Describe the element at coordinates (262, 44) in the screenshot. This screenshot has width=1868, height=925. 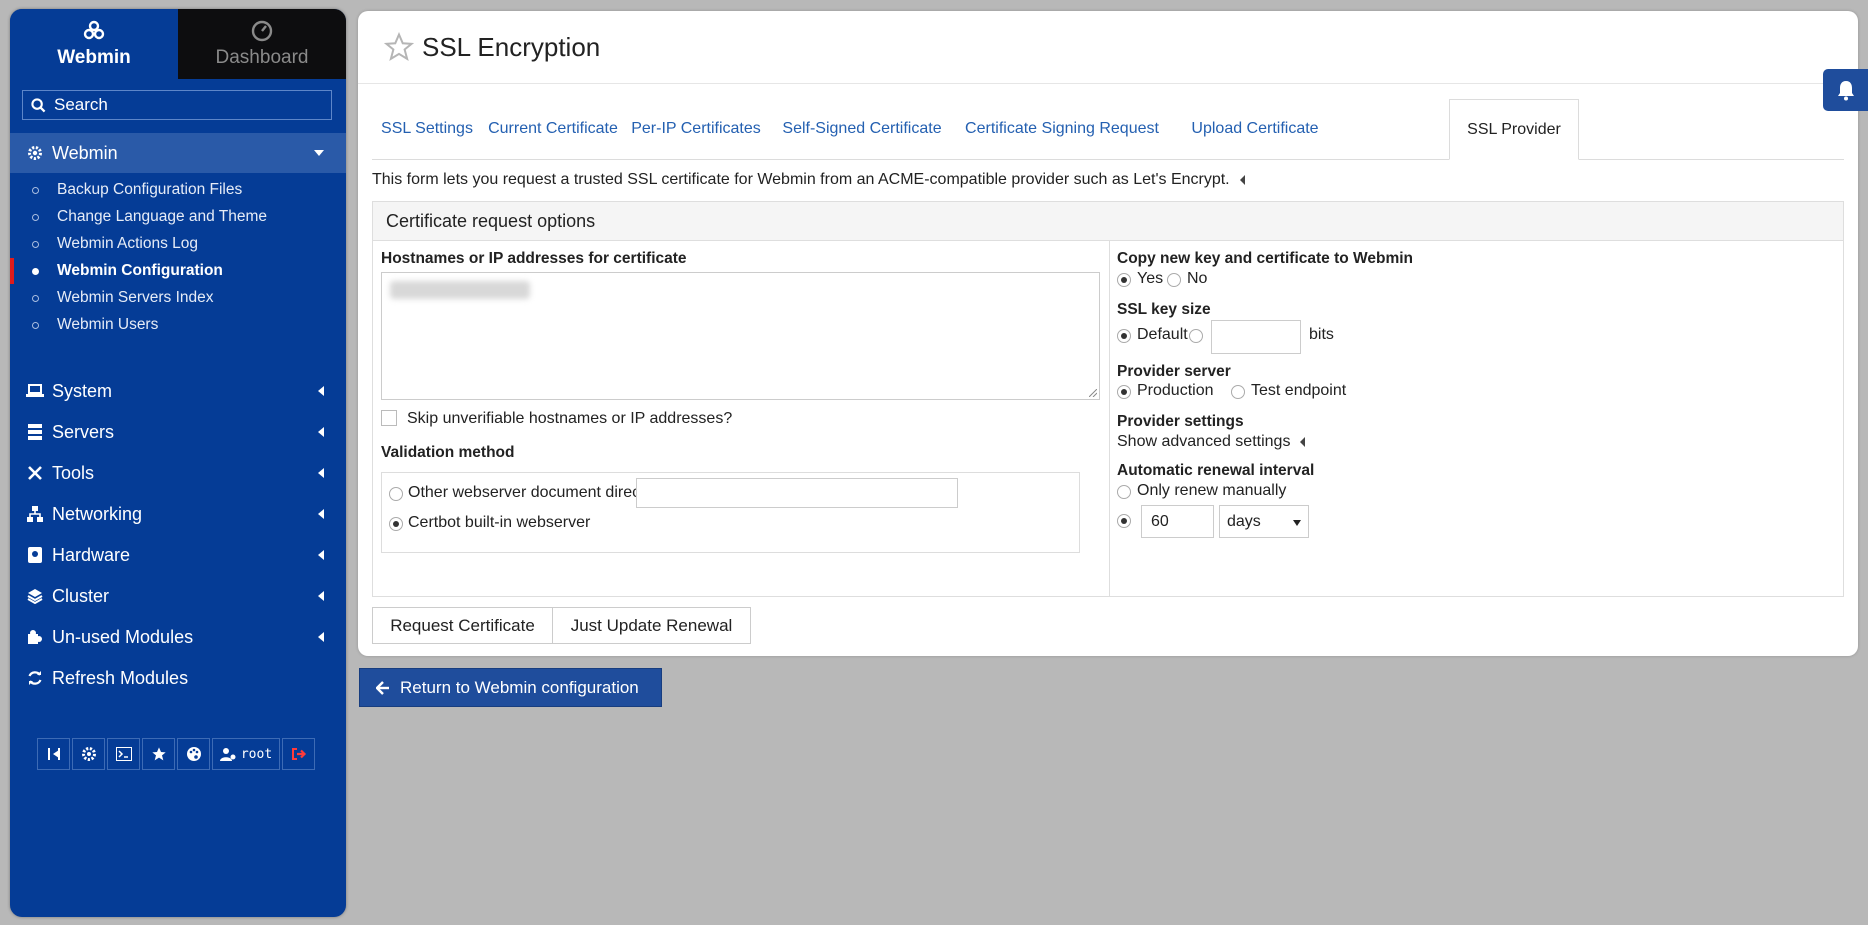
I see `tab-dashboard: Dashboard` at that location.